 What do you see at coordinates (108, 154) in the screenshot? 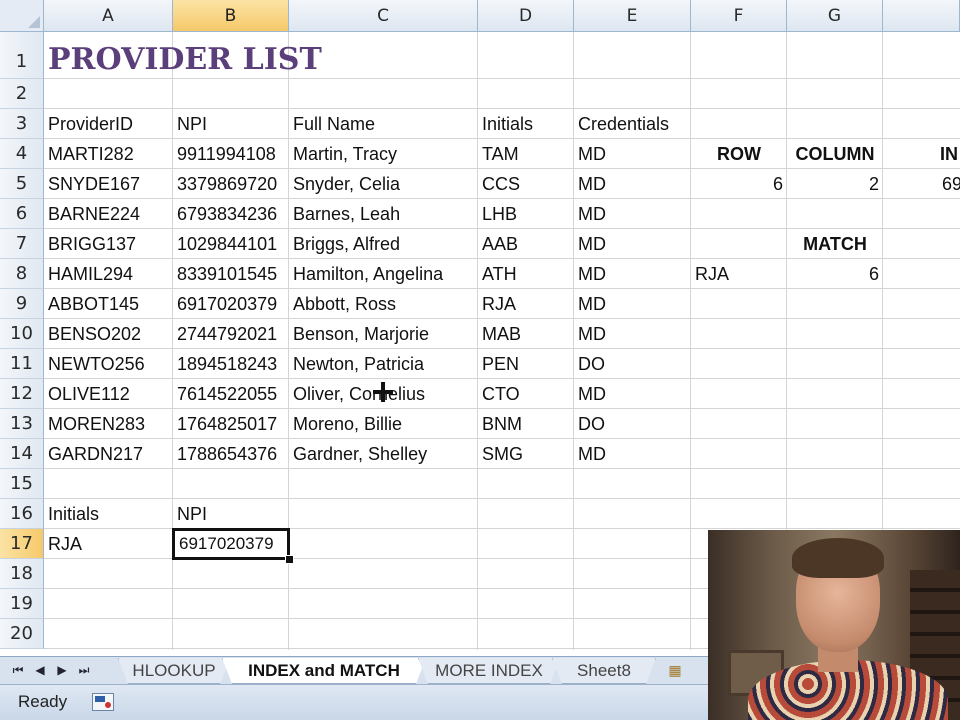
I see `cell-a4: MARTI282` at bounding box center [108, 154].